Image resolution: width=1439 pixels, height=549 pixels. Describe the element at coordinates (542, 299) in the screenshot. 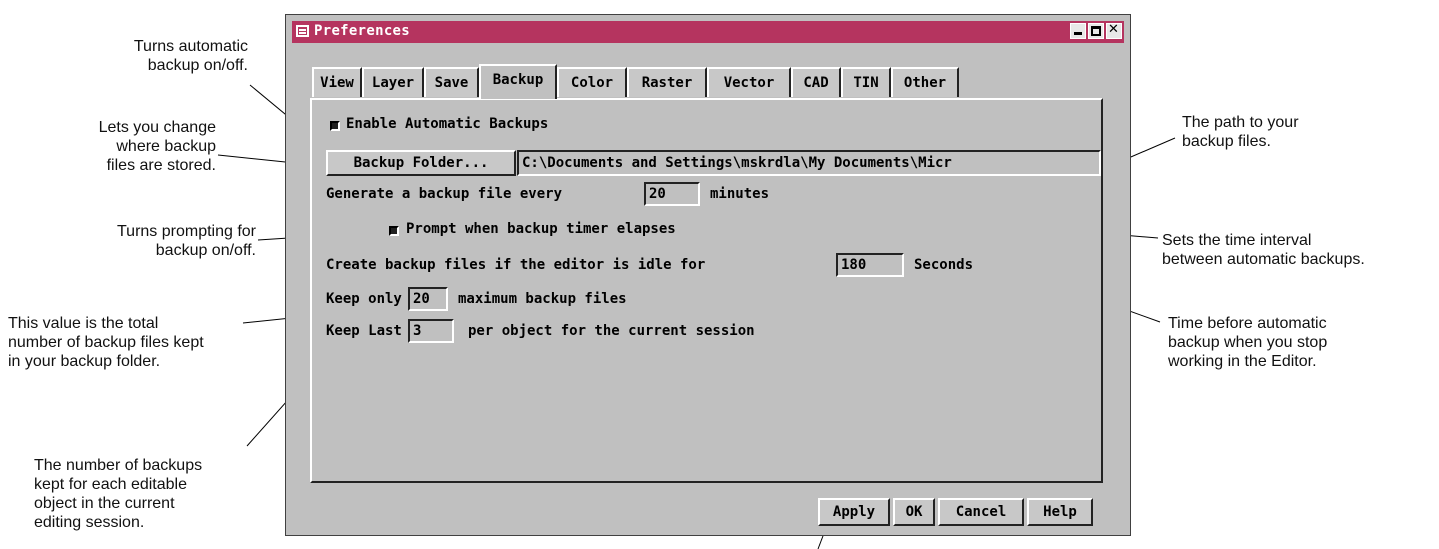

I see `keep-only-suffix: maximum backup files` at that location.